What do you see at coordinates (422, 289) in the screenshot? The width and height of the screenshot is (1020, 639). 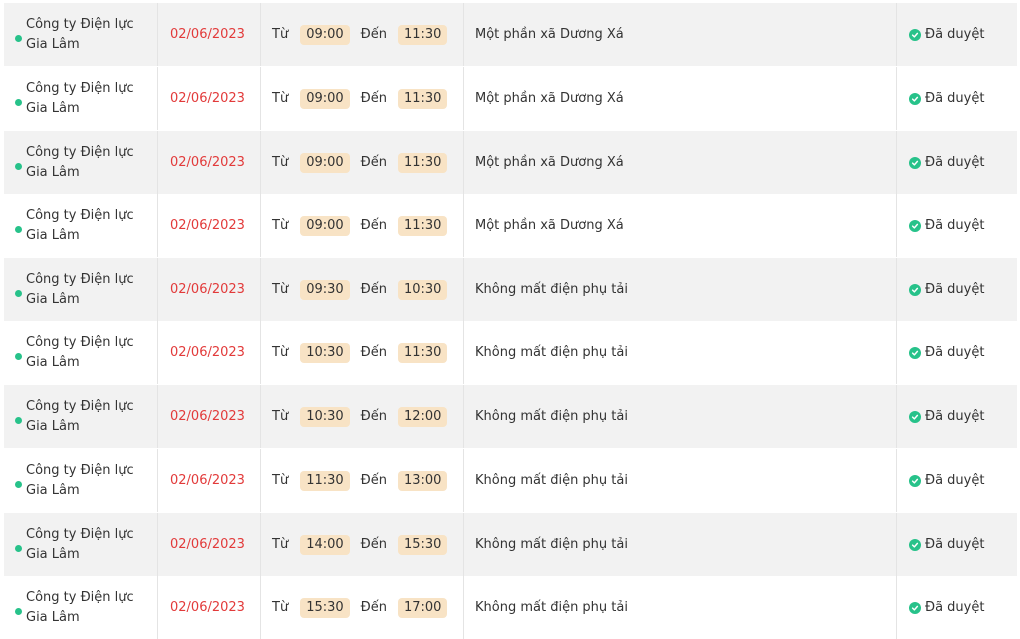 I see `end-time-badge: 10:30` at bounding box center [422, 289].